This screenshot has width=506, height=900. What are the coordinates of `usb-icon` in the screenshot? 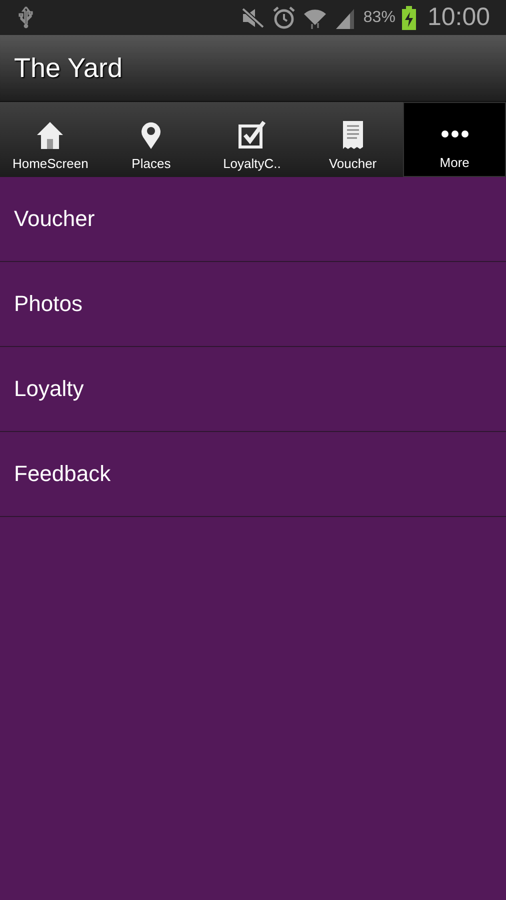 It's located at (26, 18).